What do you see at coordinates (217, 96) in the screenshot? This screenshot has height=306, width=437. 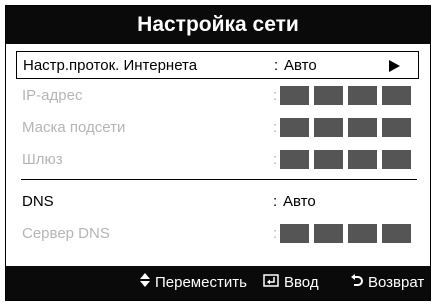 I see `ip-address-row: IP-адрес :` at bounding box center [217, 96].